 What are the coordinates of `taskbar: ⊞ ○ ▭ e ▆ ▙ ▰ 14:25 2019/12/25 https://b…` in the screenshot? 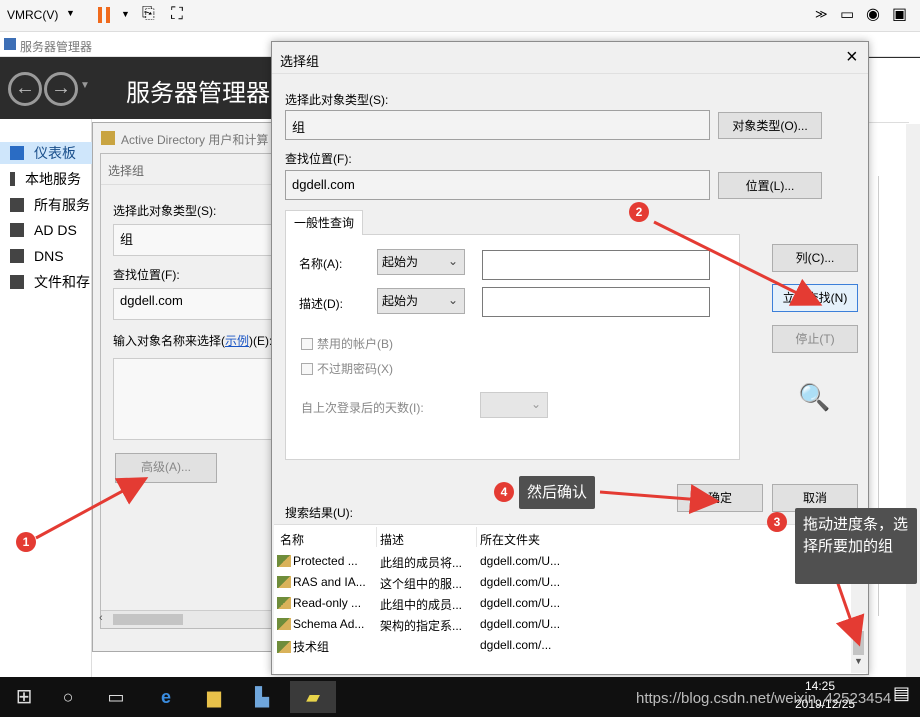 It's located at (460, 697).